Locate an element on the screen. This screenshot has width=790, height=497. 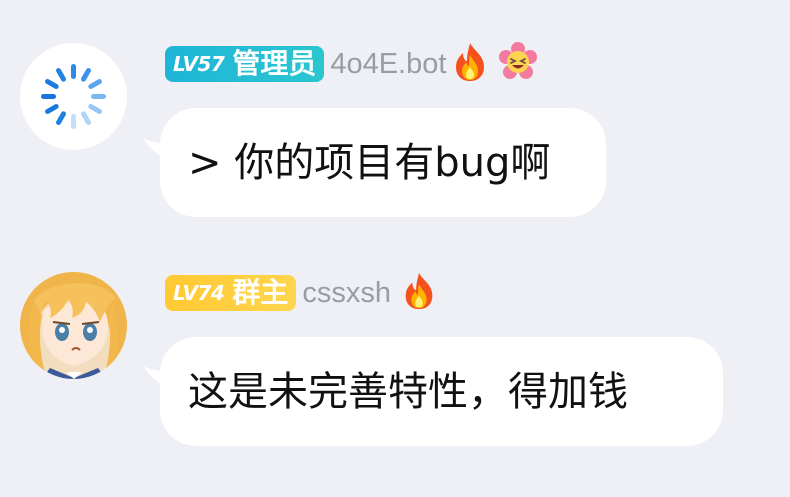
nickname: 4o4E.bot is located at coordinates (388, 64).